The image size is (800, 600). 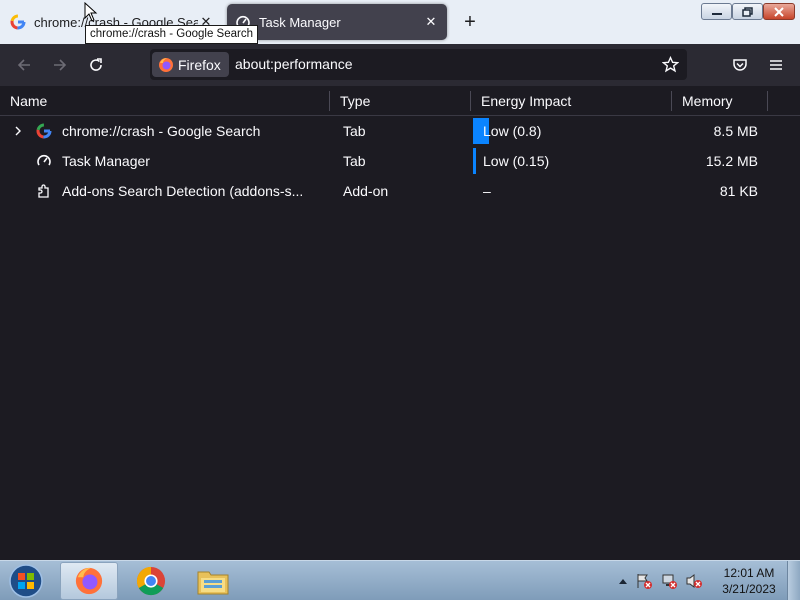 What do you see at coordinates (18, 131) in the screenshot?
I see `expand-chevron-icon` at bounding box center [18, 131].